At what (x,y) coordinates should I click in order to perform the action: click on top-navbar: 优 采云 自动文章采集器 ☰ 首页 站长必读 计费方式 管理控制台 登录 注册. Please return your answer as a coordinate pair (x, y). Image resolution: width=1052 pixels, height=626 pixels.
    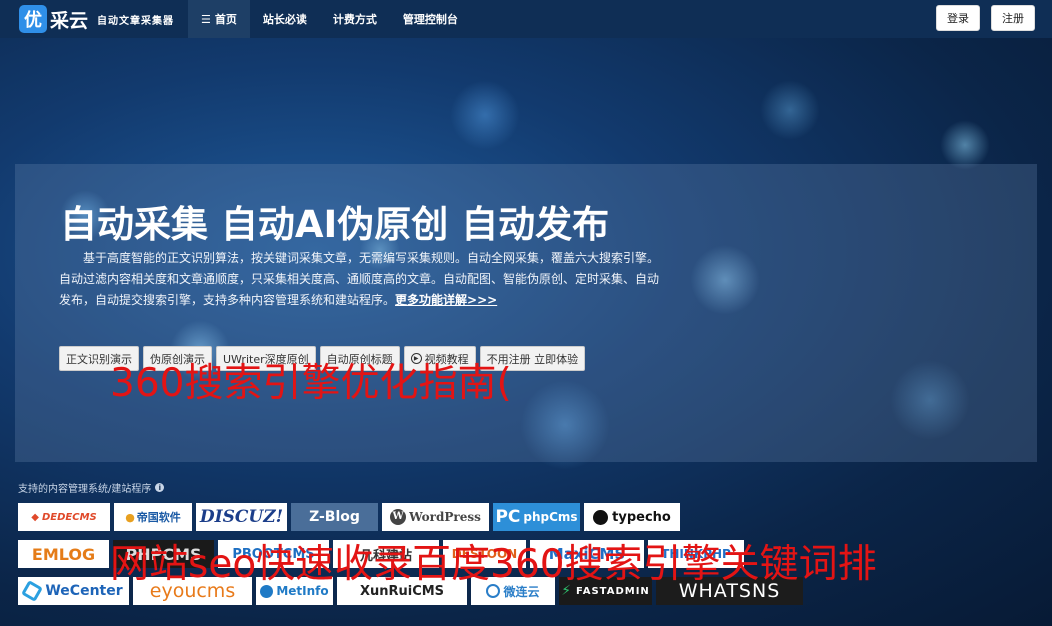
    Looking at the image, I should click on (526, 19).